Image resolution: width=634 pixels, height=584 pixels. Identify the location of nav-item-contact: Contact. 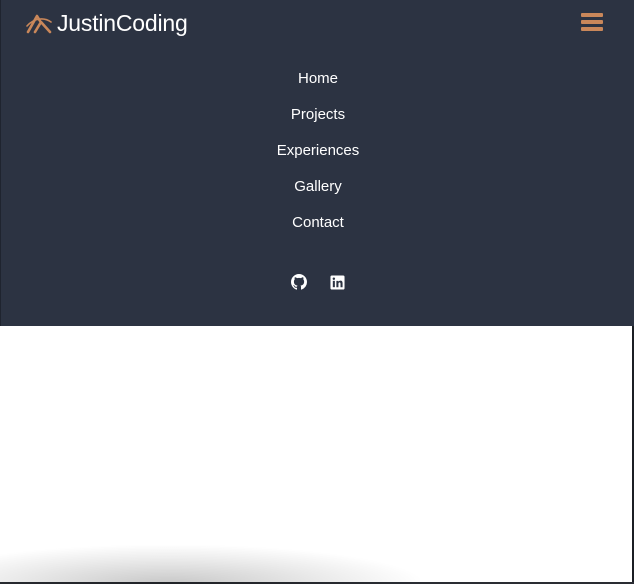
(317, 222).